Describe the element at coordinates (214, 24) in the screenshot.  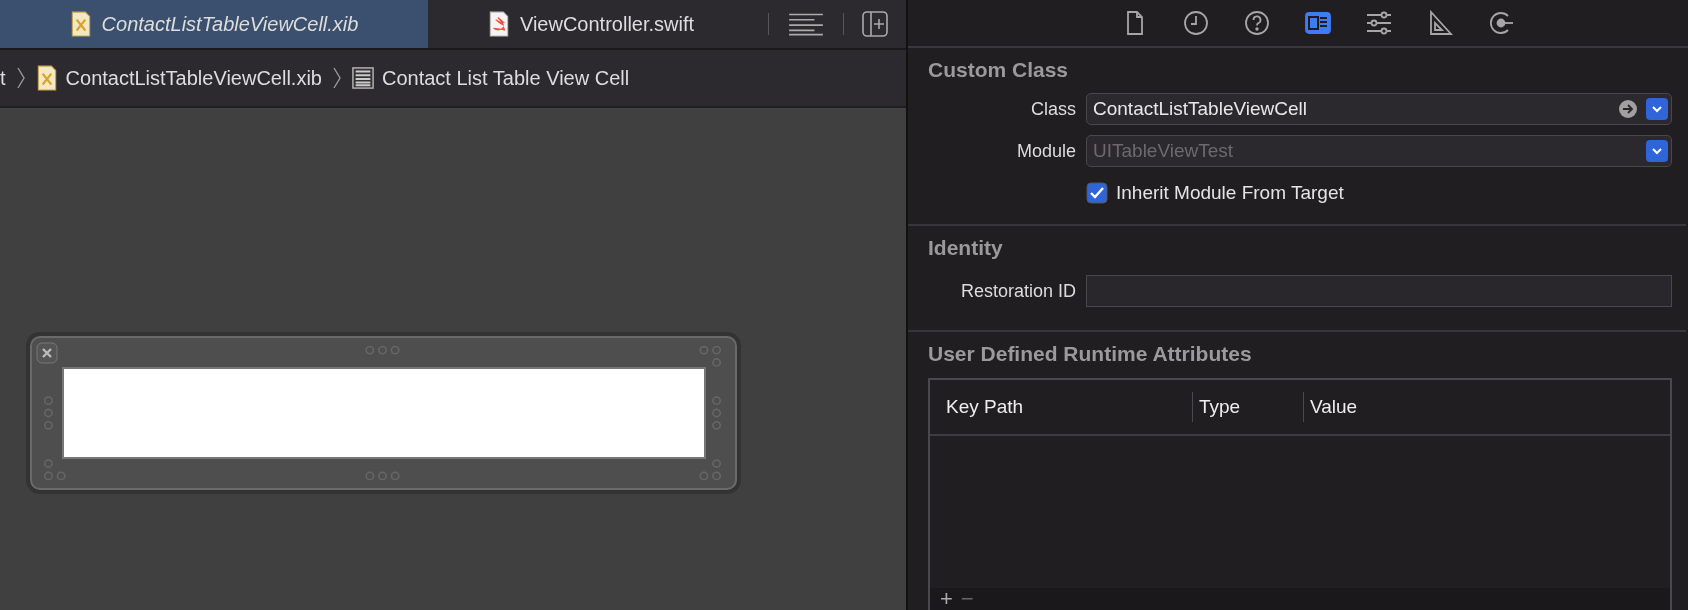
I see `editor-tab: ContactListTableViewCell.xib` at that location.